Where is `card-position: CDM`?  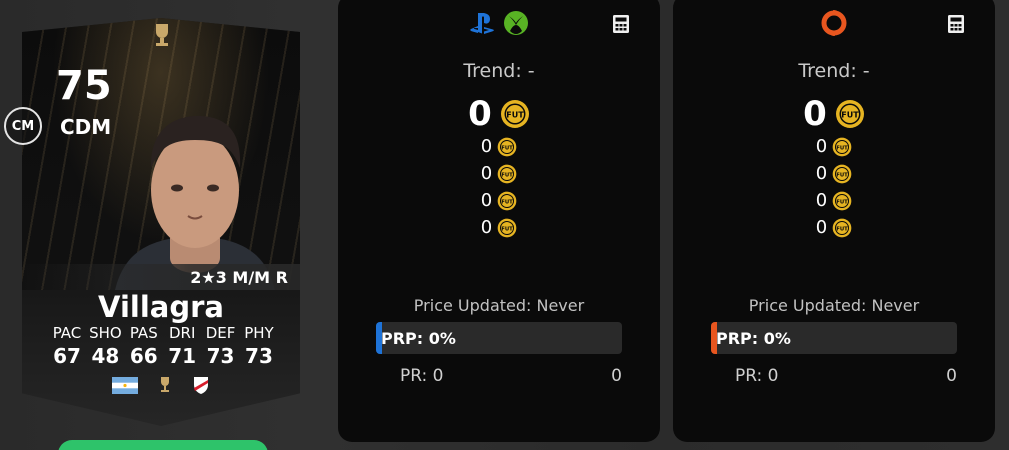 card-position: CDM is located at coordinates (86, 127).